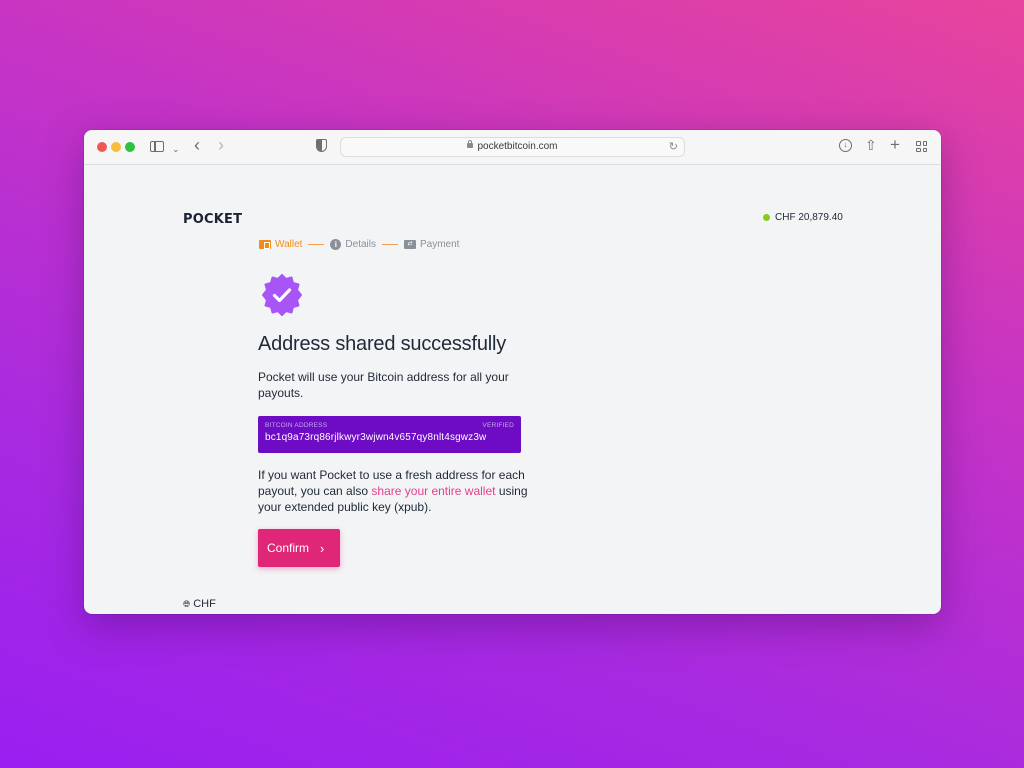  What do you see at coordinates (336, 244) in the screenshot?
I see `info-icon: i` at bounding box center [336, 244].